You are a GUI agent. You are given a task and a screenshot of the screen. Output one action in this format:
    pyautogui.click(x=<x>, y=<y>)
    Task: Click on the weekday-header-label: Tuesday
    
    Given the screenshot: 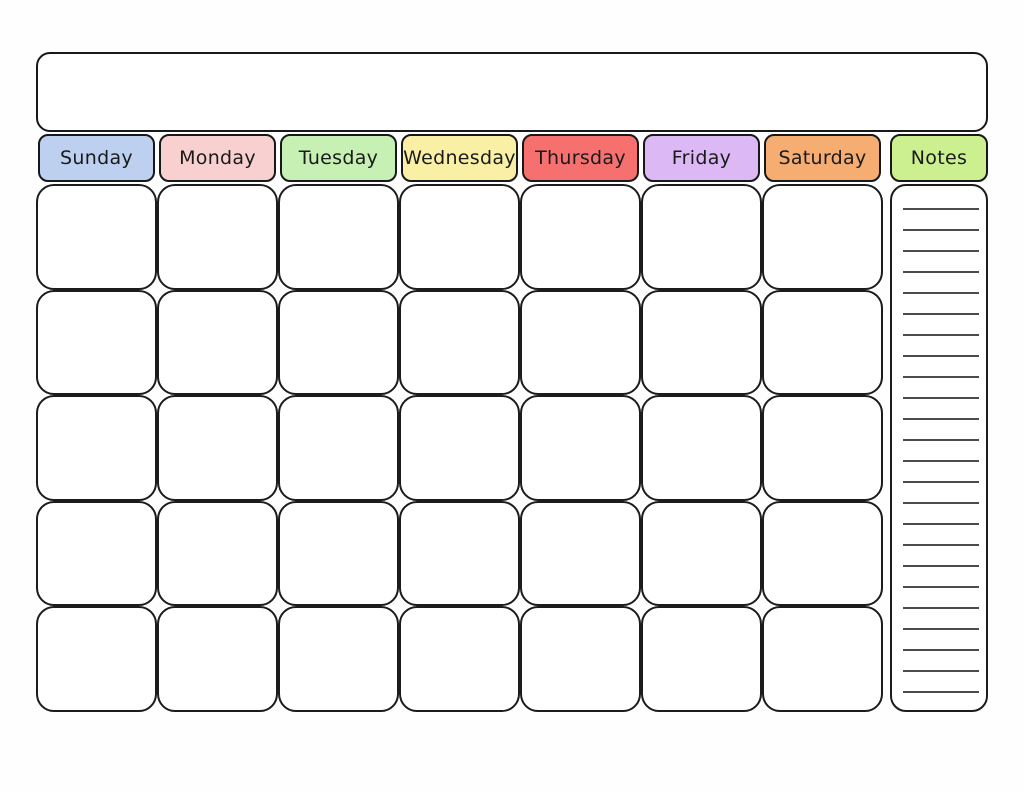 What is the action you would take?
    pyautogui.click(x=338, y=158)
    